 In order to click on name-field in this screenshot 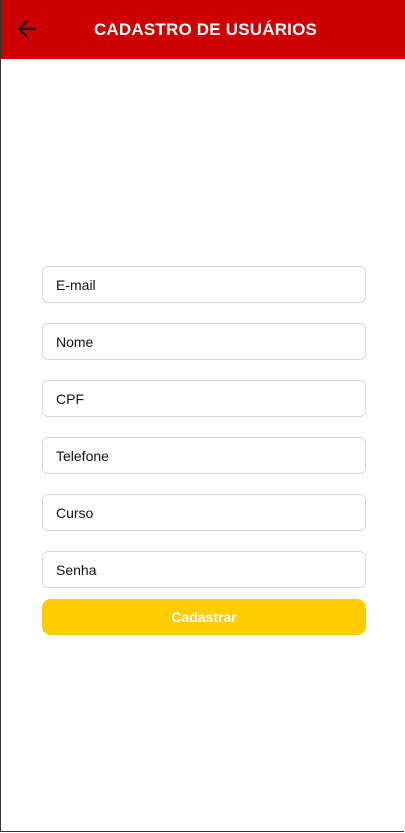, I will do `click(209, 341)`.